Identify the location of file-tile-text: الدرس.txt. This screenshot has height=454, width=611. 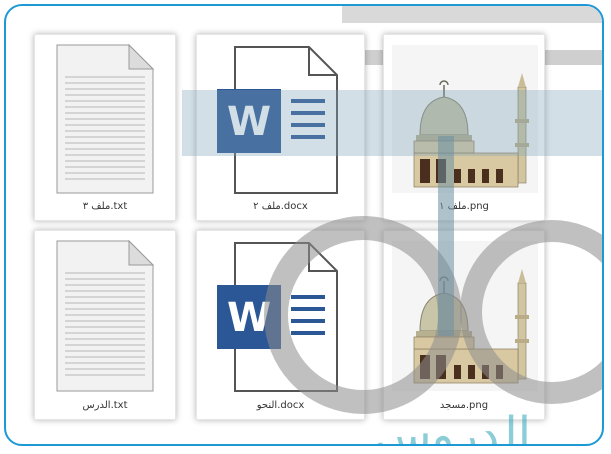
(105, 325).